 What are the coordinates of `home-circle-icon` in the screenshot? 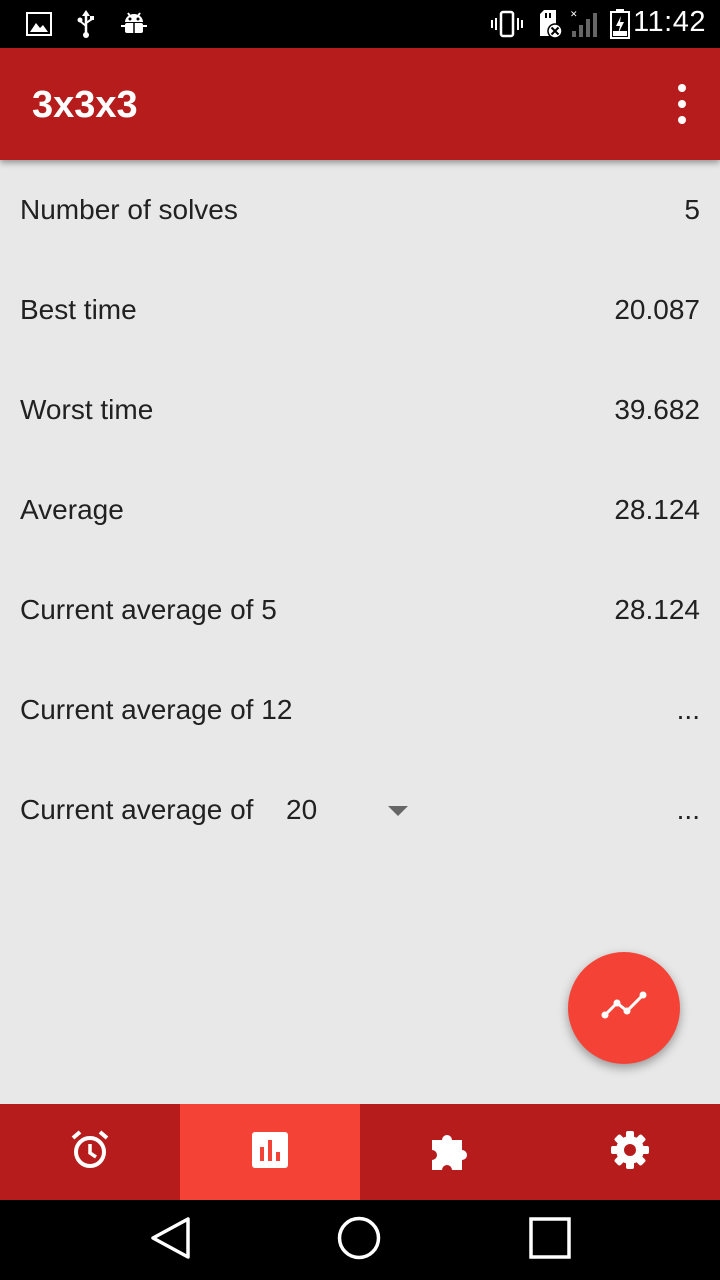 It's located at (359, 1240).